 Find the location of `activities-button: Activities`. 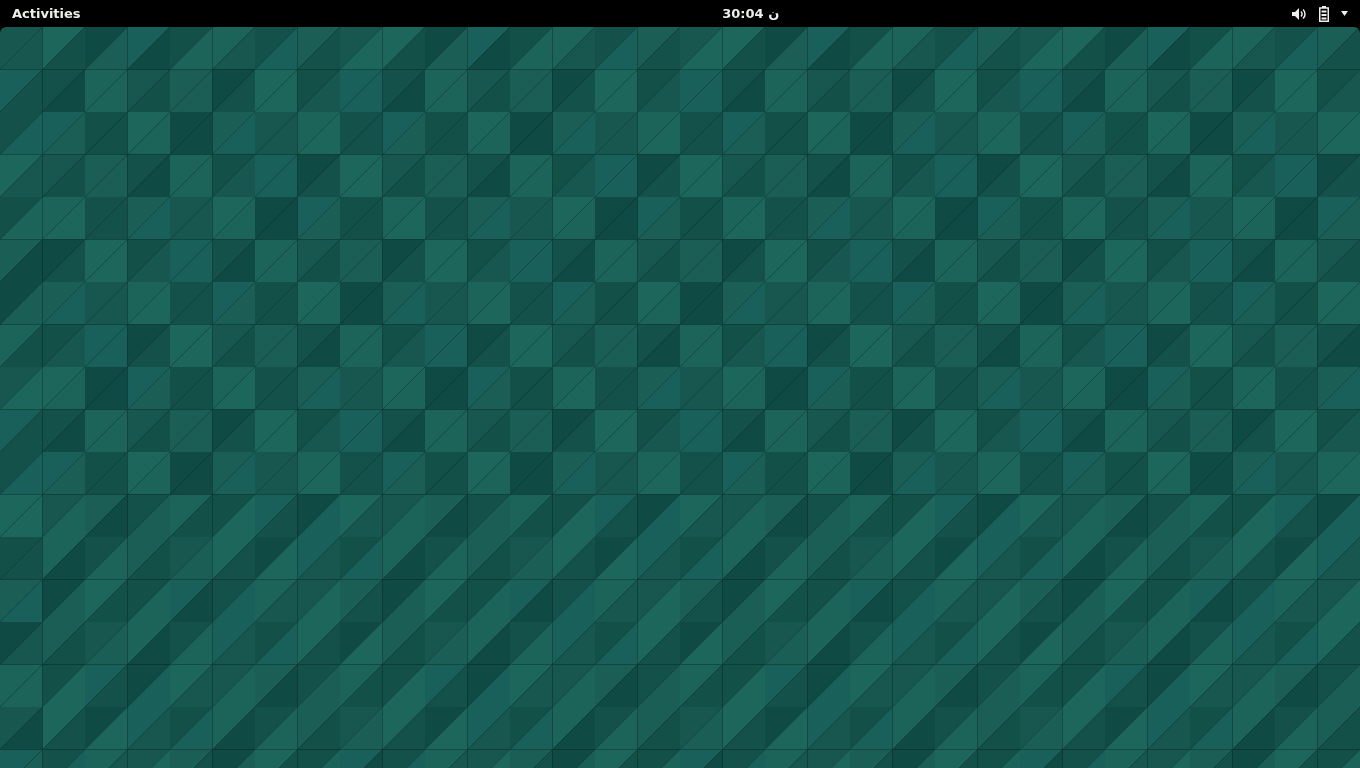

activities-button: Activities is located at coordinates (46, 13).